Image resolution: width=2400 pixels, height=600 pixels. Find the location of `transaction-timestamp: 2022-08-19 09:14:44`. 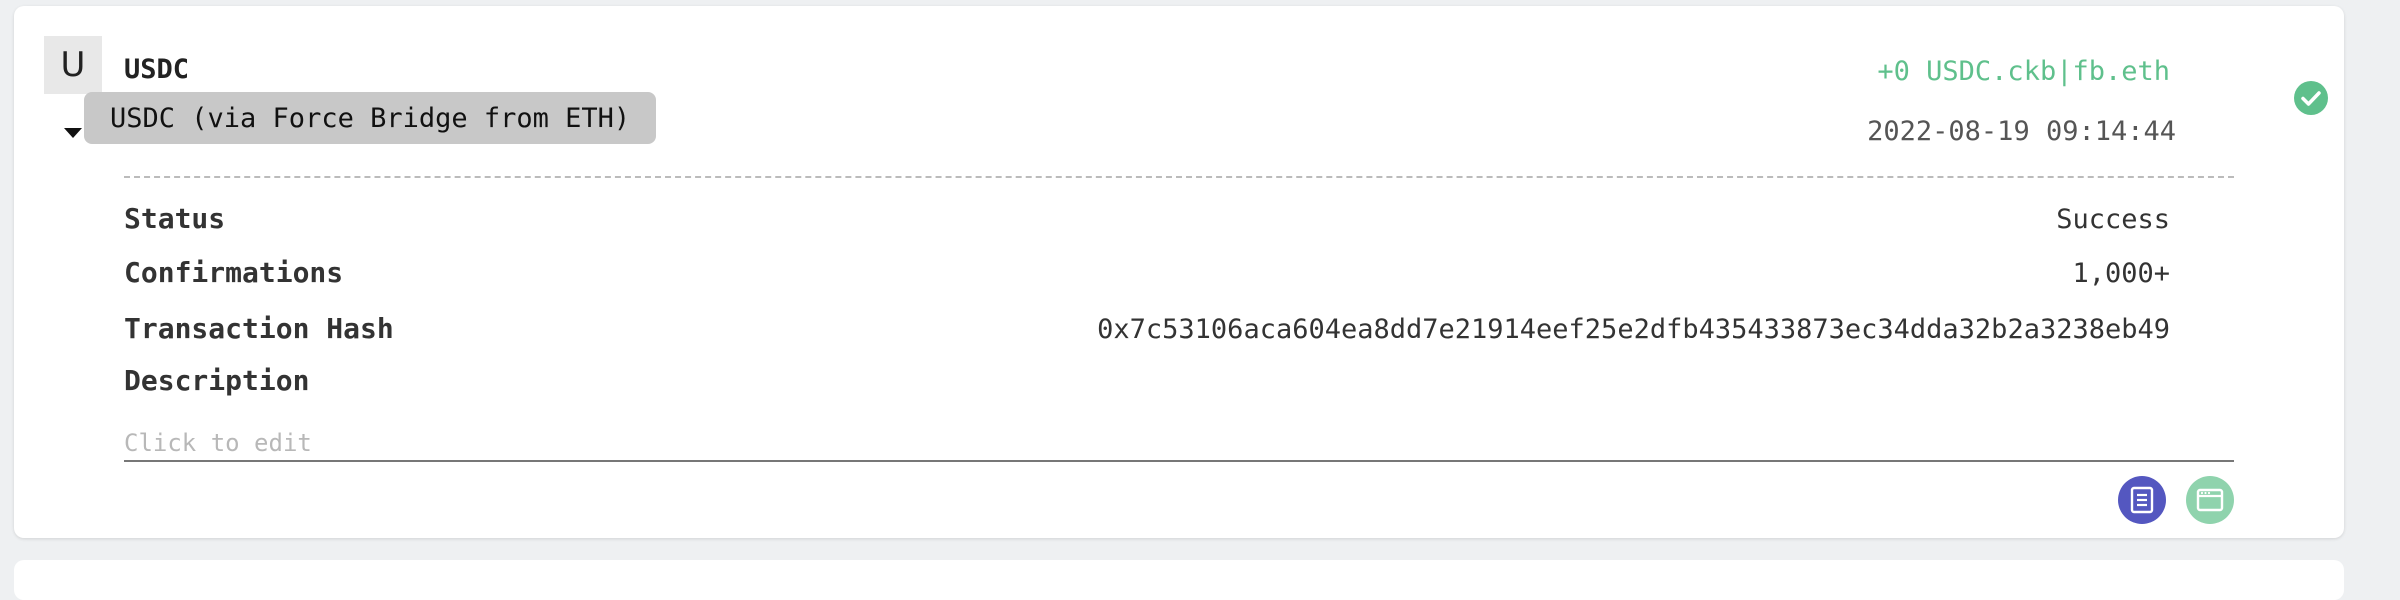

transaction-timestamp: 2022-08-19 09:14:44 is located at coordinates (2021, 131).